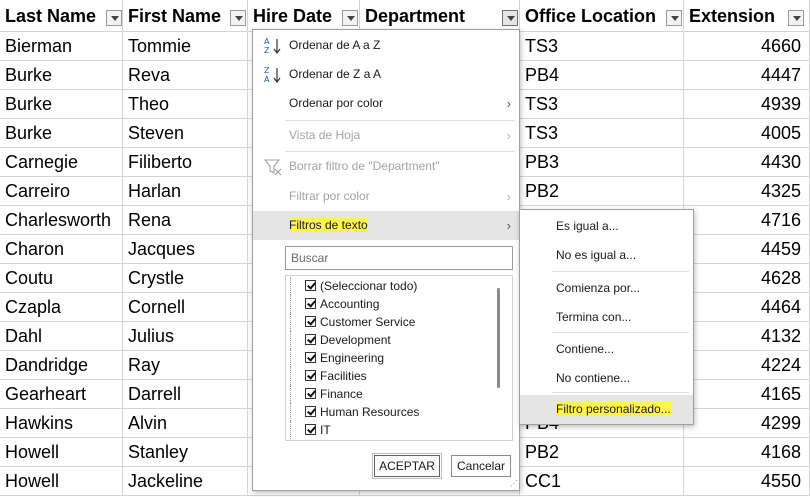 The image size is (810, 497). What do you see at coordinates (747, 481) in the screenshot?
I see `cell-extension: 4550` at bounding box center [747, 481].